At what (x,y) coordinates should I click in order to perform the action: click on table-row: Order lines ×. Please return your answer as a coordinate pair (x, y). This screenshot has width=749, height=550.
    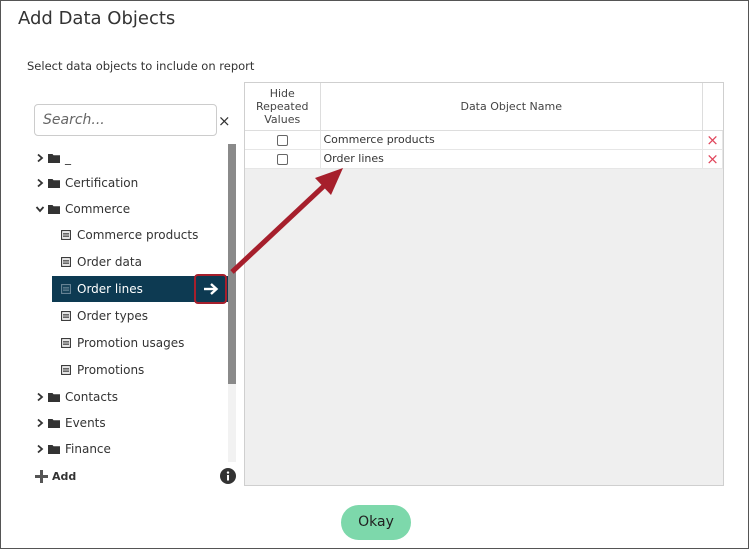
    Looking at the image, I should click on (484, 159).